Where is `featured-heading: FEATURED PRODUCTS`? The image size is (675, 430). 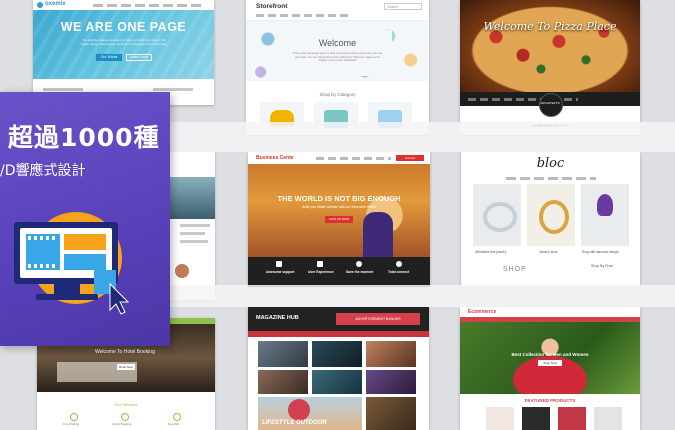
featured-heading: FEATURED PRODUCTS is located at coordinates (550, 400).